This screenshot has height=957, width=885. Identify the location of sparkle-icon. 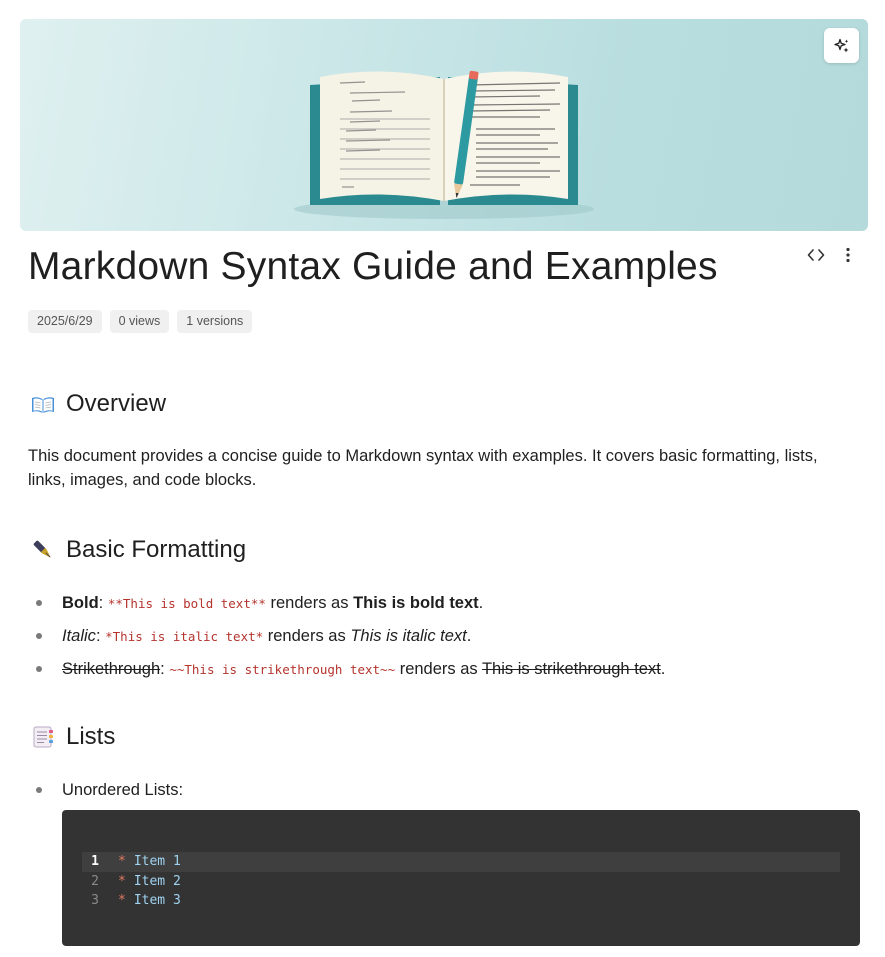
(840, 45).